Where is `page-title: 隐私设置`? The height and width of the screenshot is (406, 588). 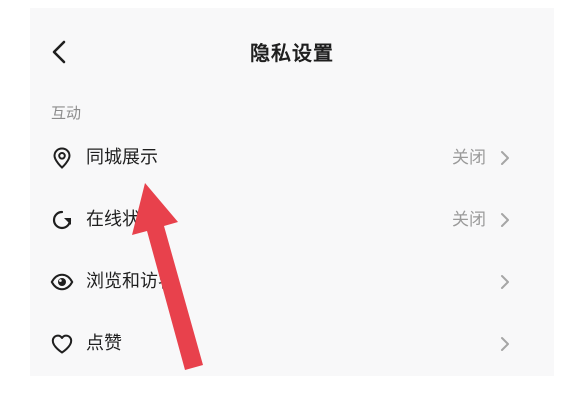 page-title: 隐私设置 is located at coordinates (292, 53).